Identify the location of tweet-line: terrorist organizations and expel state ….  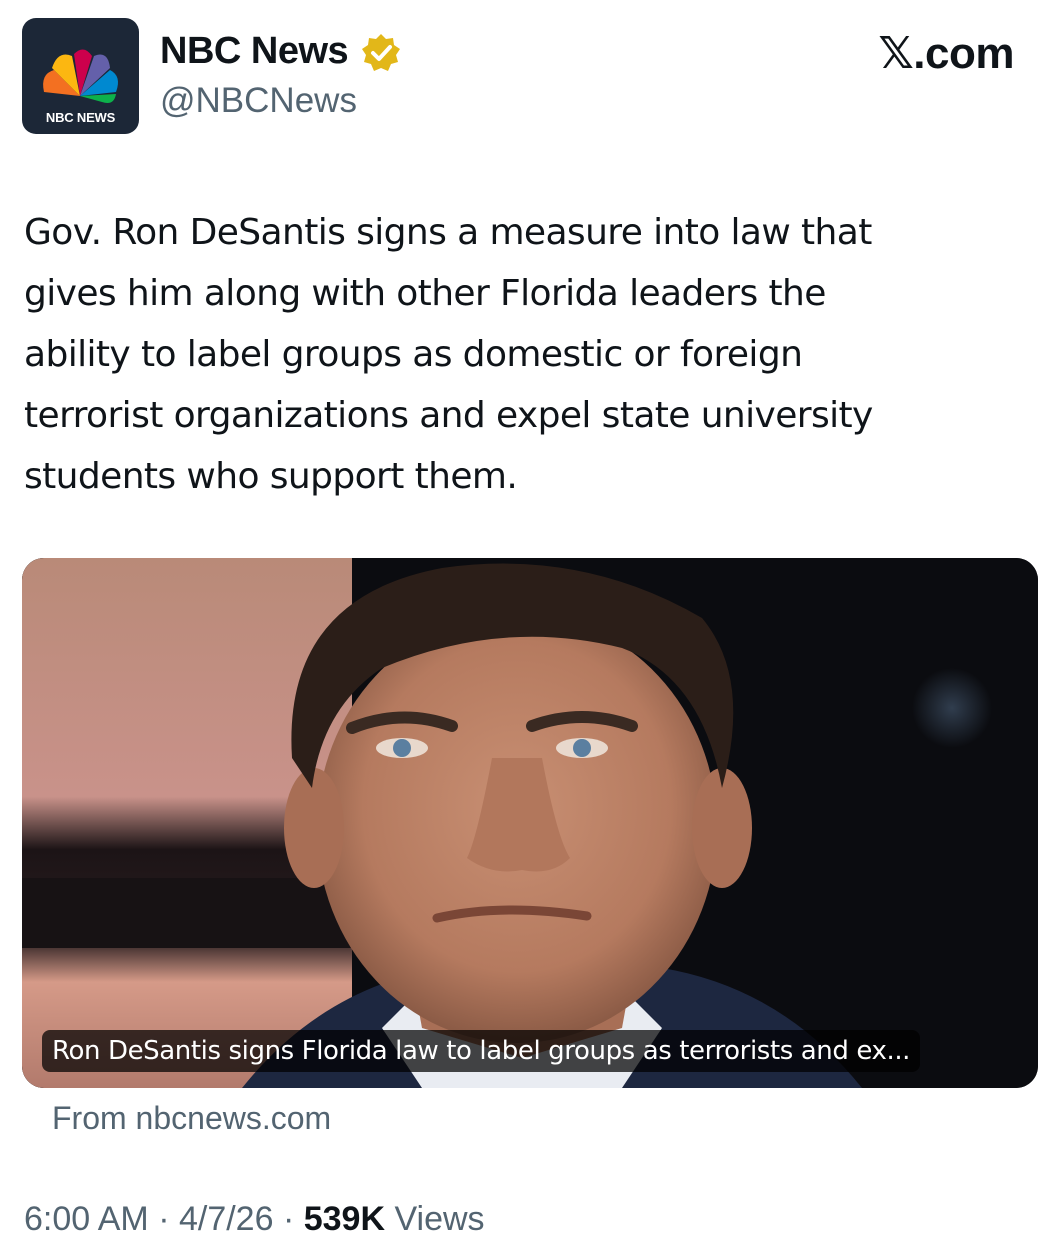
(448, 415).